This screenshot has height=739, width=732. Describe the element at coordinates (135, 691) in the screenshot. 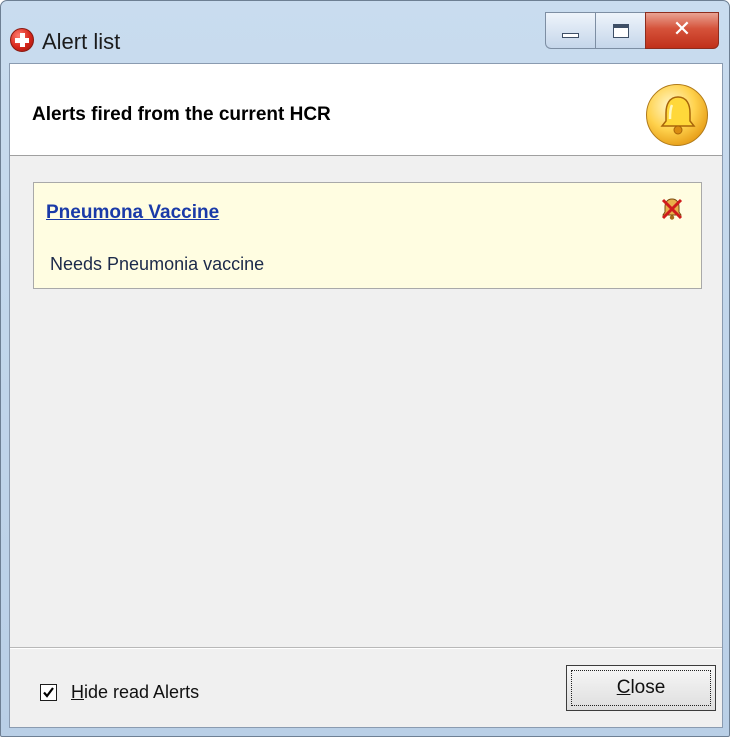

I see `hide-read-alerts-label: Hide read Alerts` at that location.